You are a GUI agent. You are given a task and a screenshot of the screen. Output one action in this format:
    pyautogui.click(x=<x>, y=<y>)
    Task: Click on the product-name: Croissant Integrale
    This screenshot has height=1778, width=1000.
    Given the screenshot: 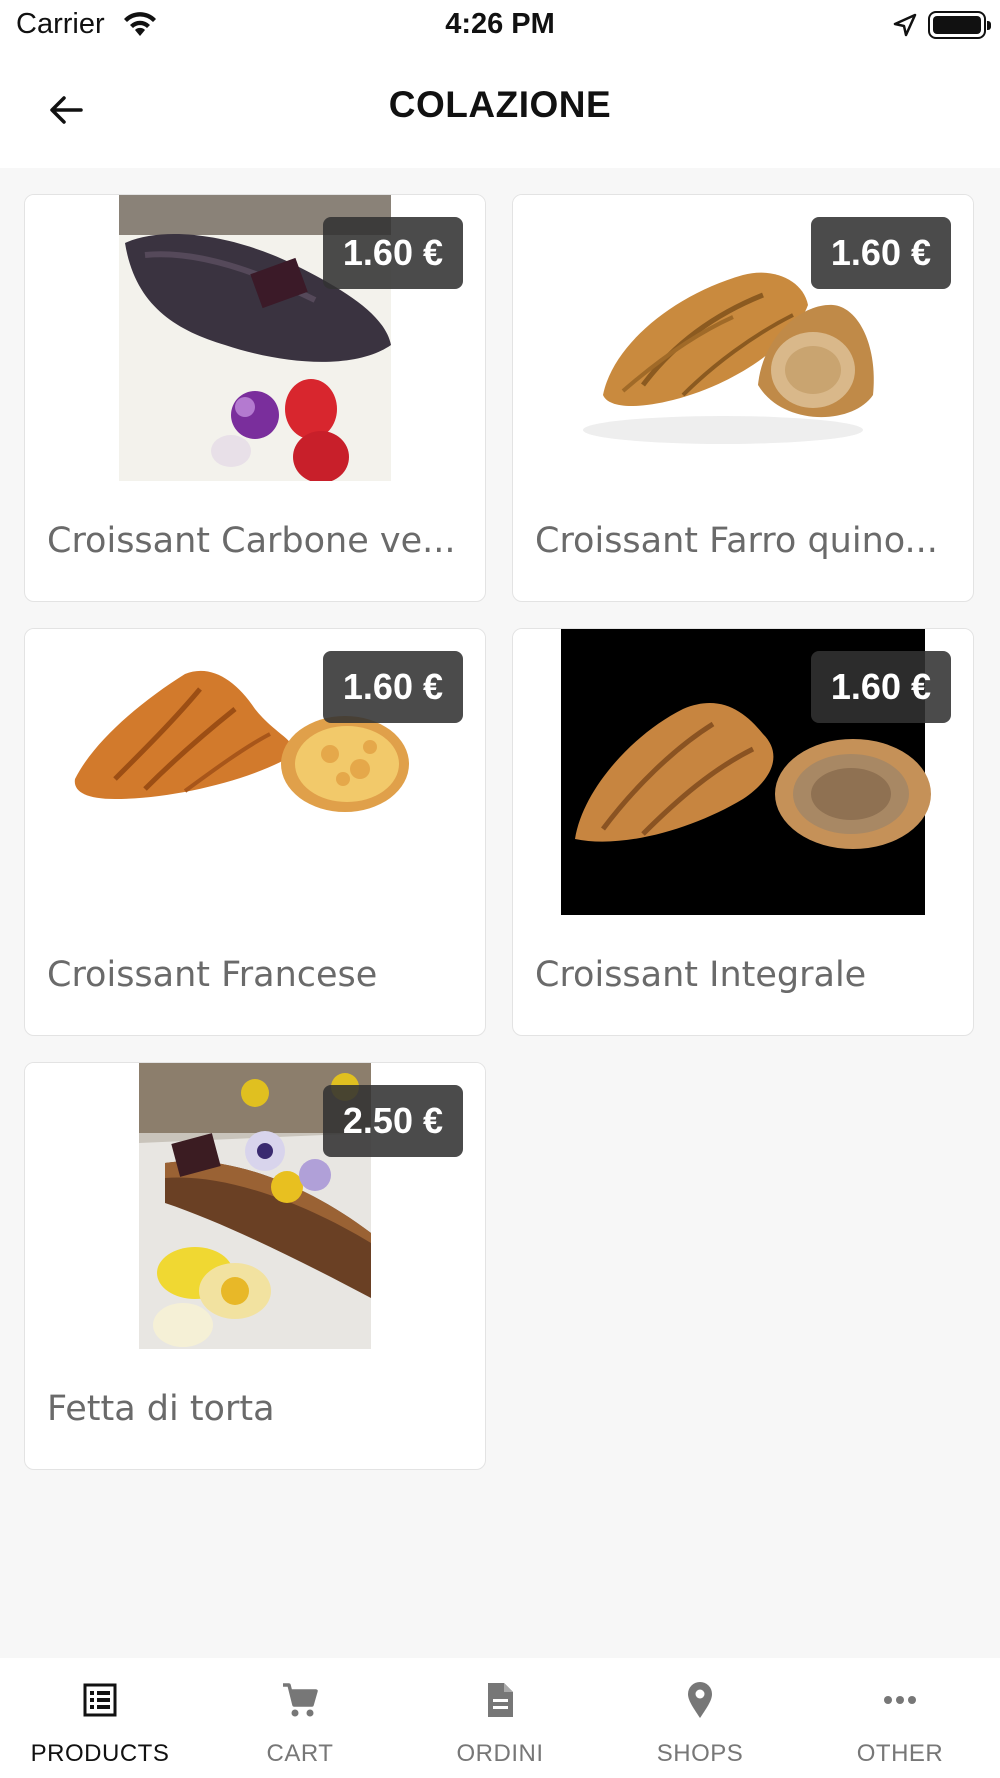 What is the action you would take?
    pyautogui.click(x=701, y=975)
    